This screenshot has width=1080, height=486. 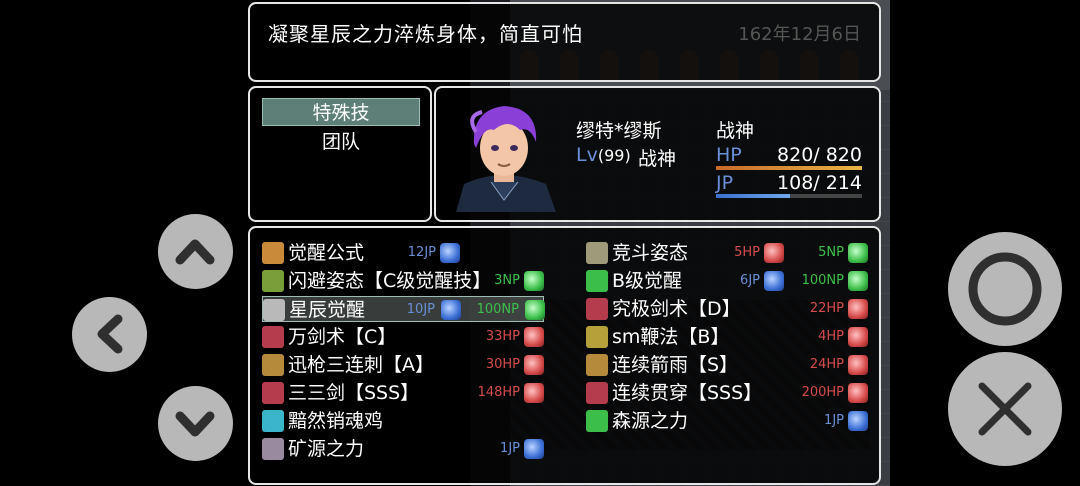 What do you see at coordinates (342, 337) in the screenshot?
I see `skill-name: 万剑术【C】` at bounding box center [342, 337].